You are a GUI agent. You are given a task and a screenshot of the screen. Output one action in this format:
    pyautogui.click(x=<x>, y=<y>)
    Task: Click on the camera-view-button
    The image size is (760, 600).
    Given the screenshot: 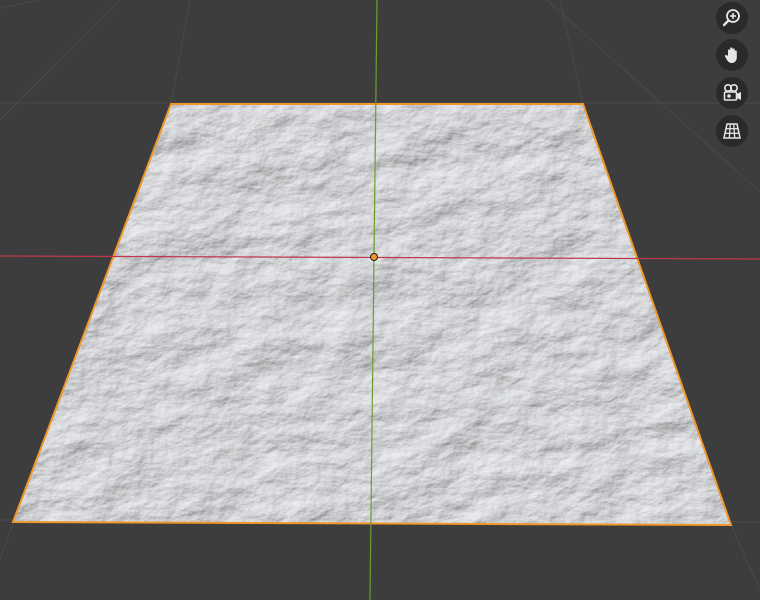 What is the action you would take?
    pyautogui.click(x=732, y=93)
    